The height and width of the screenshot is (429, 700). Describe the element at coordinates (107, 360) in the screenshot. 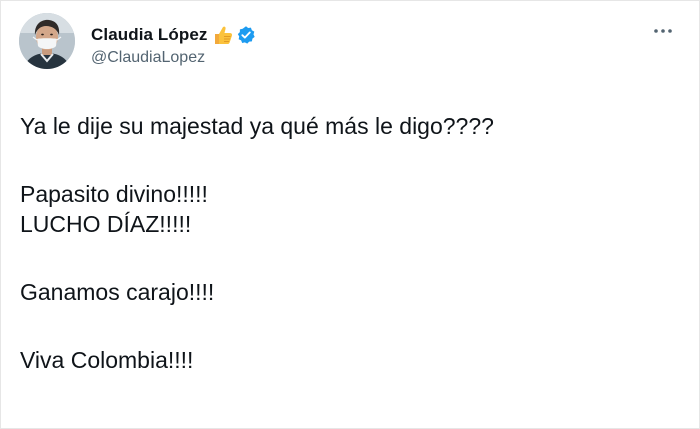

I see `tweet-line-5: Viva Colombia!!!!` at that location.